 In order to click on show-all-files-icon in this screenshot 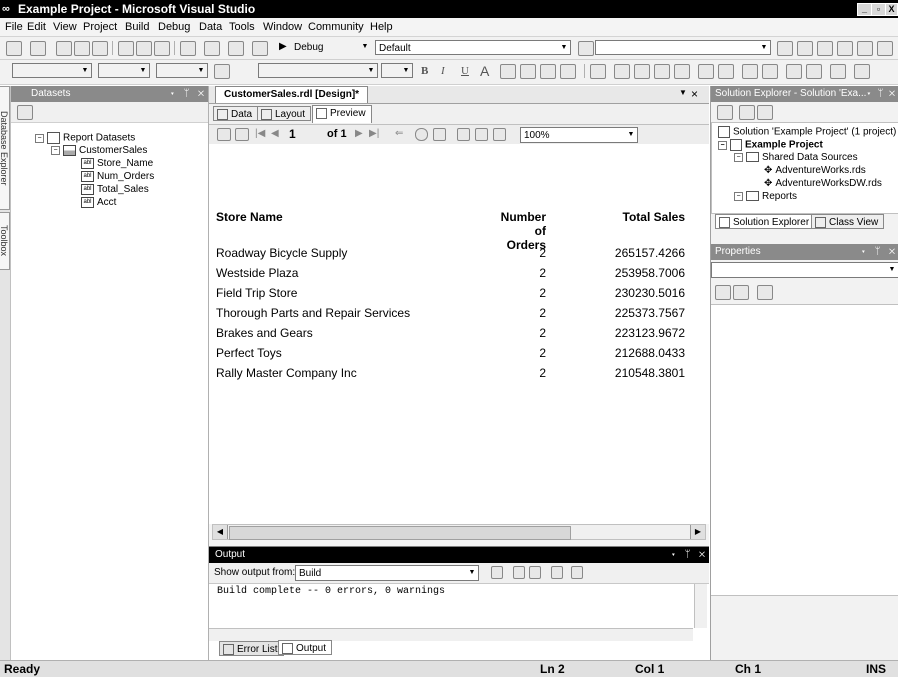, I will do `click(747, 112)`.